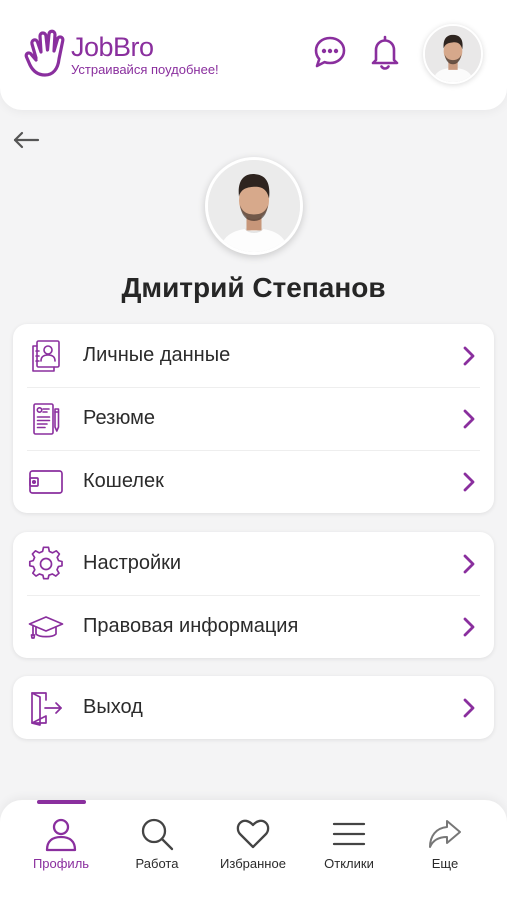 This screenshot has height=900, width=507. Describe the element at coordinates (349, 834) in the screenshot. I see `menu-icon` at that location.